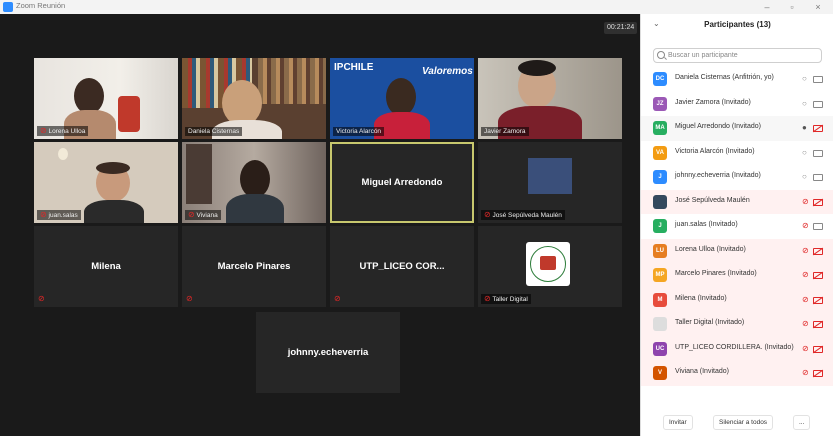 The width and height of the screenshot is (833, 436). I want to click on video-tile-viviana: ⊘ Viviana, so click(254, 182).